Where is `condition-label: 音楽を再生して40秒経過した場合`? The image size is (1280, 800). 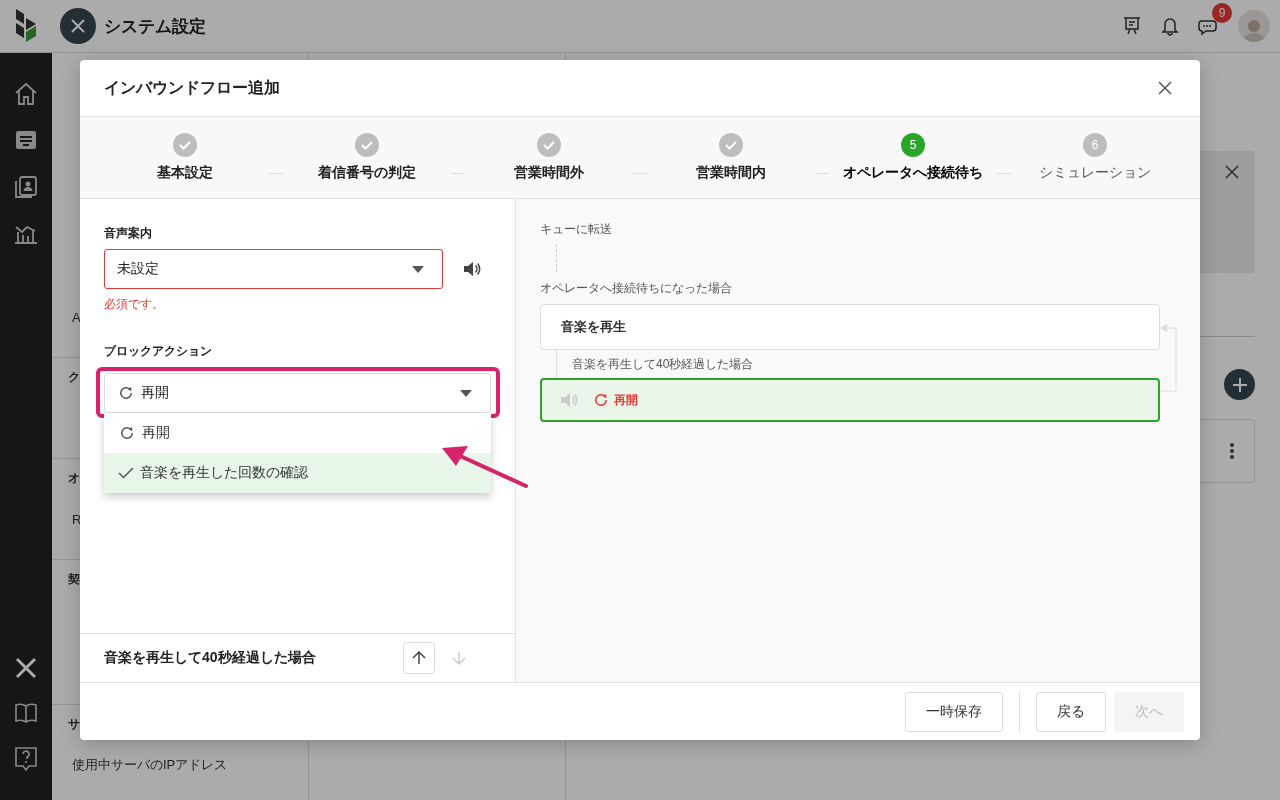 condition-label: 音楽を再生して40秒経過した場合 is located at coordinates (210, 658).